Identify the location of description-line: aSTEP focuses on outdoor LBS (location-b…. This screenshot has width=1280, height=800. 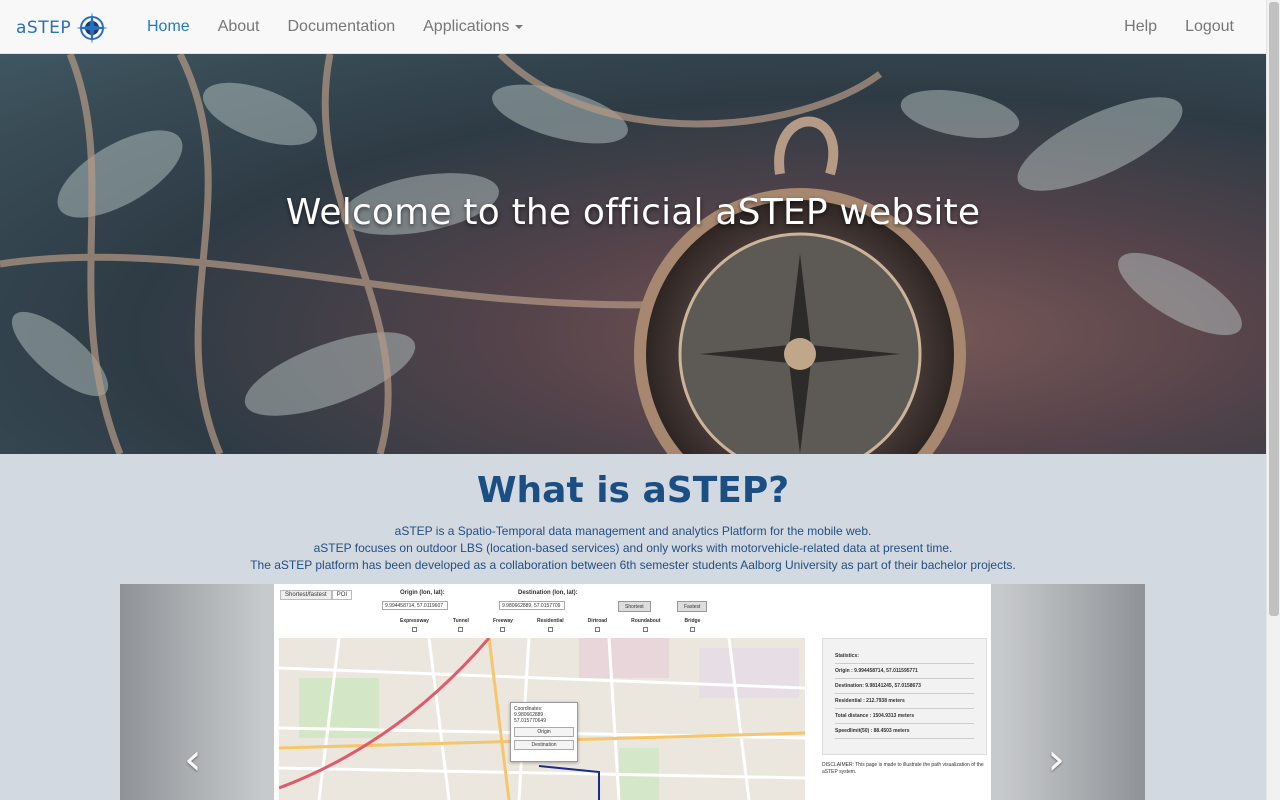
(633, 548).